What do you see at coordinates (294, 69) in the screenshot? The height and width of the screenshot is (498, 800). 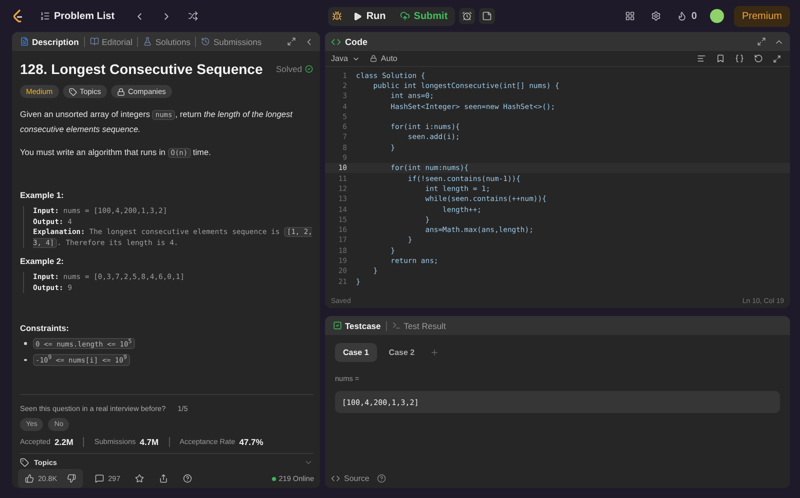 I see `solved-status: Solved` at bounding box center [294, 69].